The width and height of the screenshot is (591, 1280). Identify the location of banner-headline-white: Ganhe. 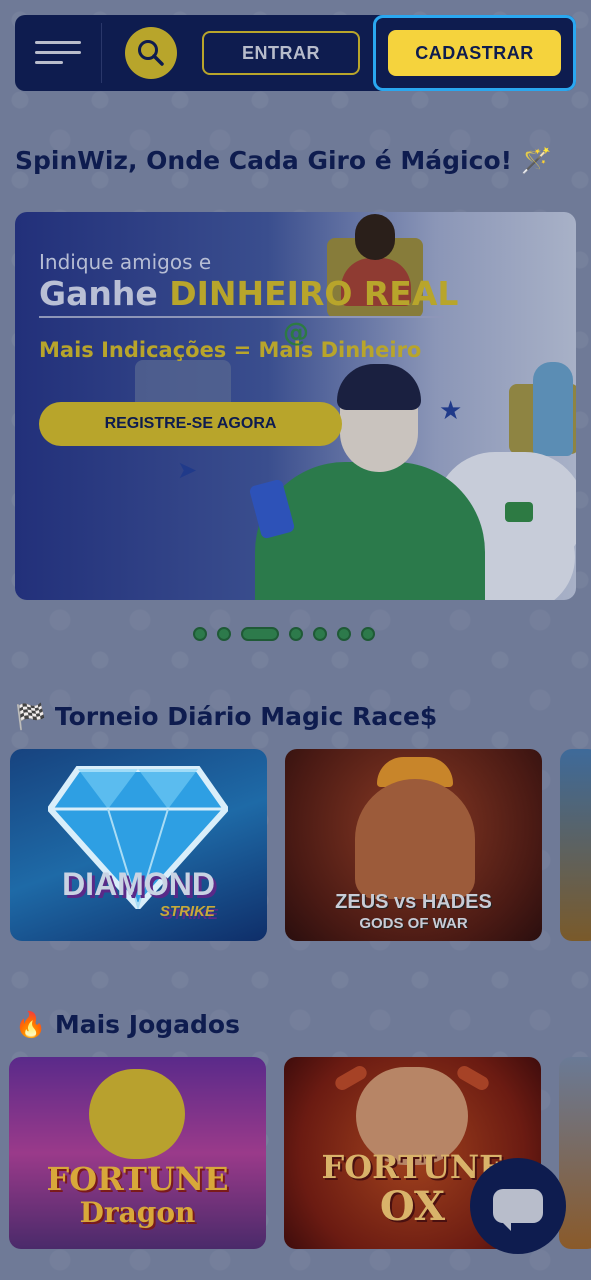
(104, 293).